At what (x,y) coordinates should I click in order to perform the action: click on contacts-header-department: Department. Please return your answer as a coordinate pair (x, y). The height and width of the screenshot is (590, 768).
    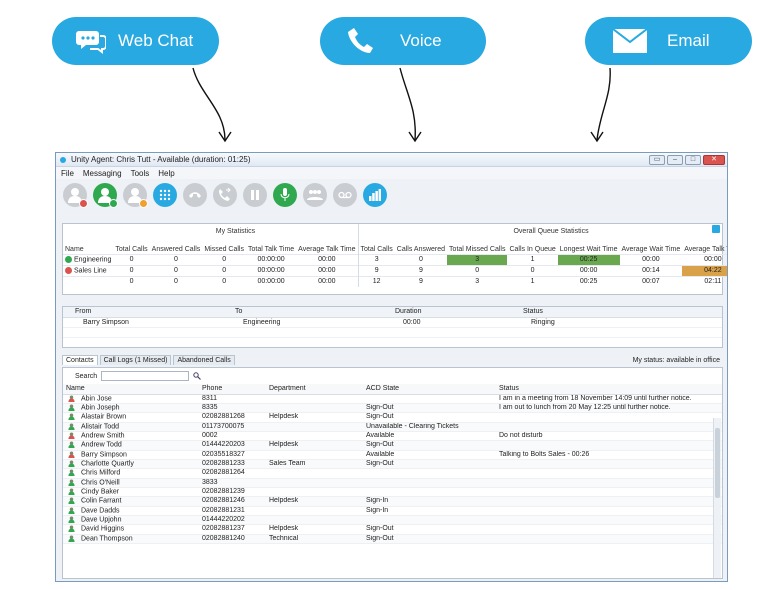
    Looking at the image, I should click on (314, 389).